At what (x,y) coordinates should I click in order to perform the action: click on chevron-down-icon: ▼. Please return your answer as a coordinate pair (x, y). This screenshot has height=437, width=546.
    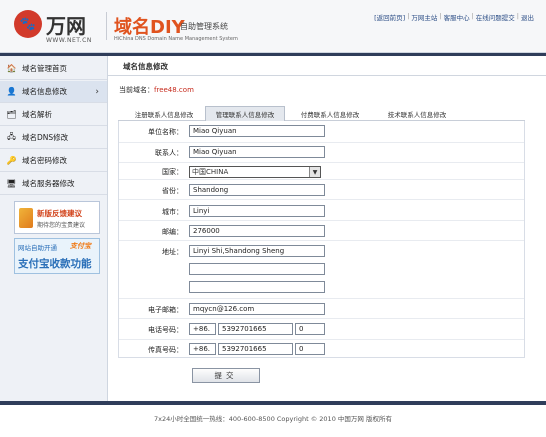
    Looking at the image, I should click on (314, 172).